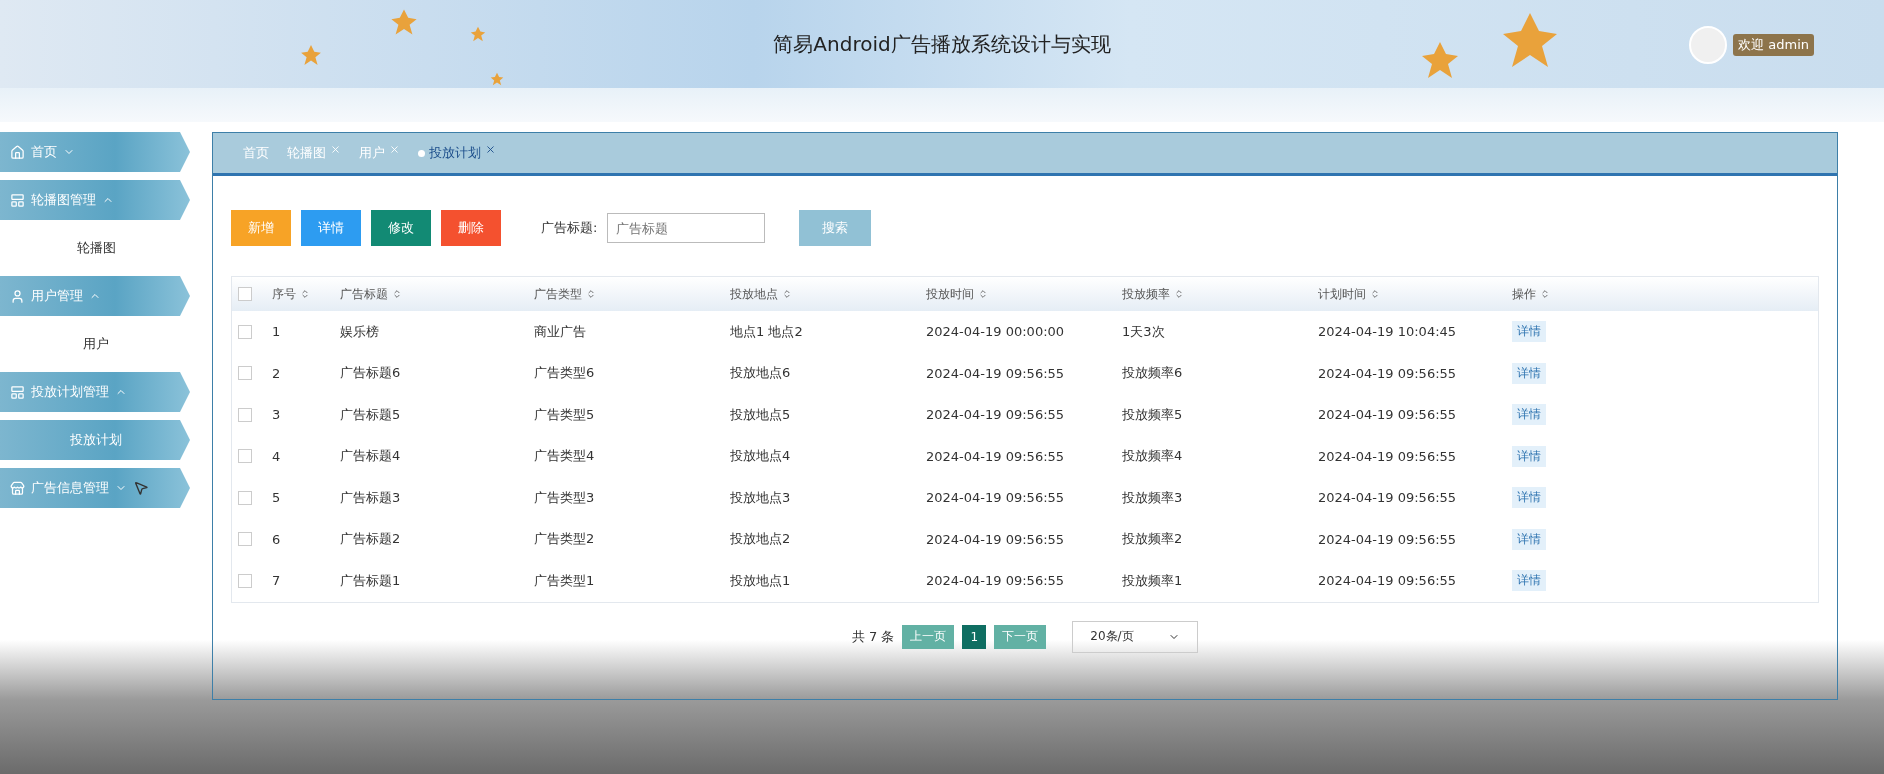 The image size is (1884, 774). Describe the element at coordinates (277, 456) in the screenshot. I see `table-cell-text: 4` at that location.